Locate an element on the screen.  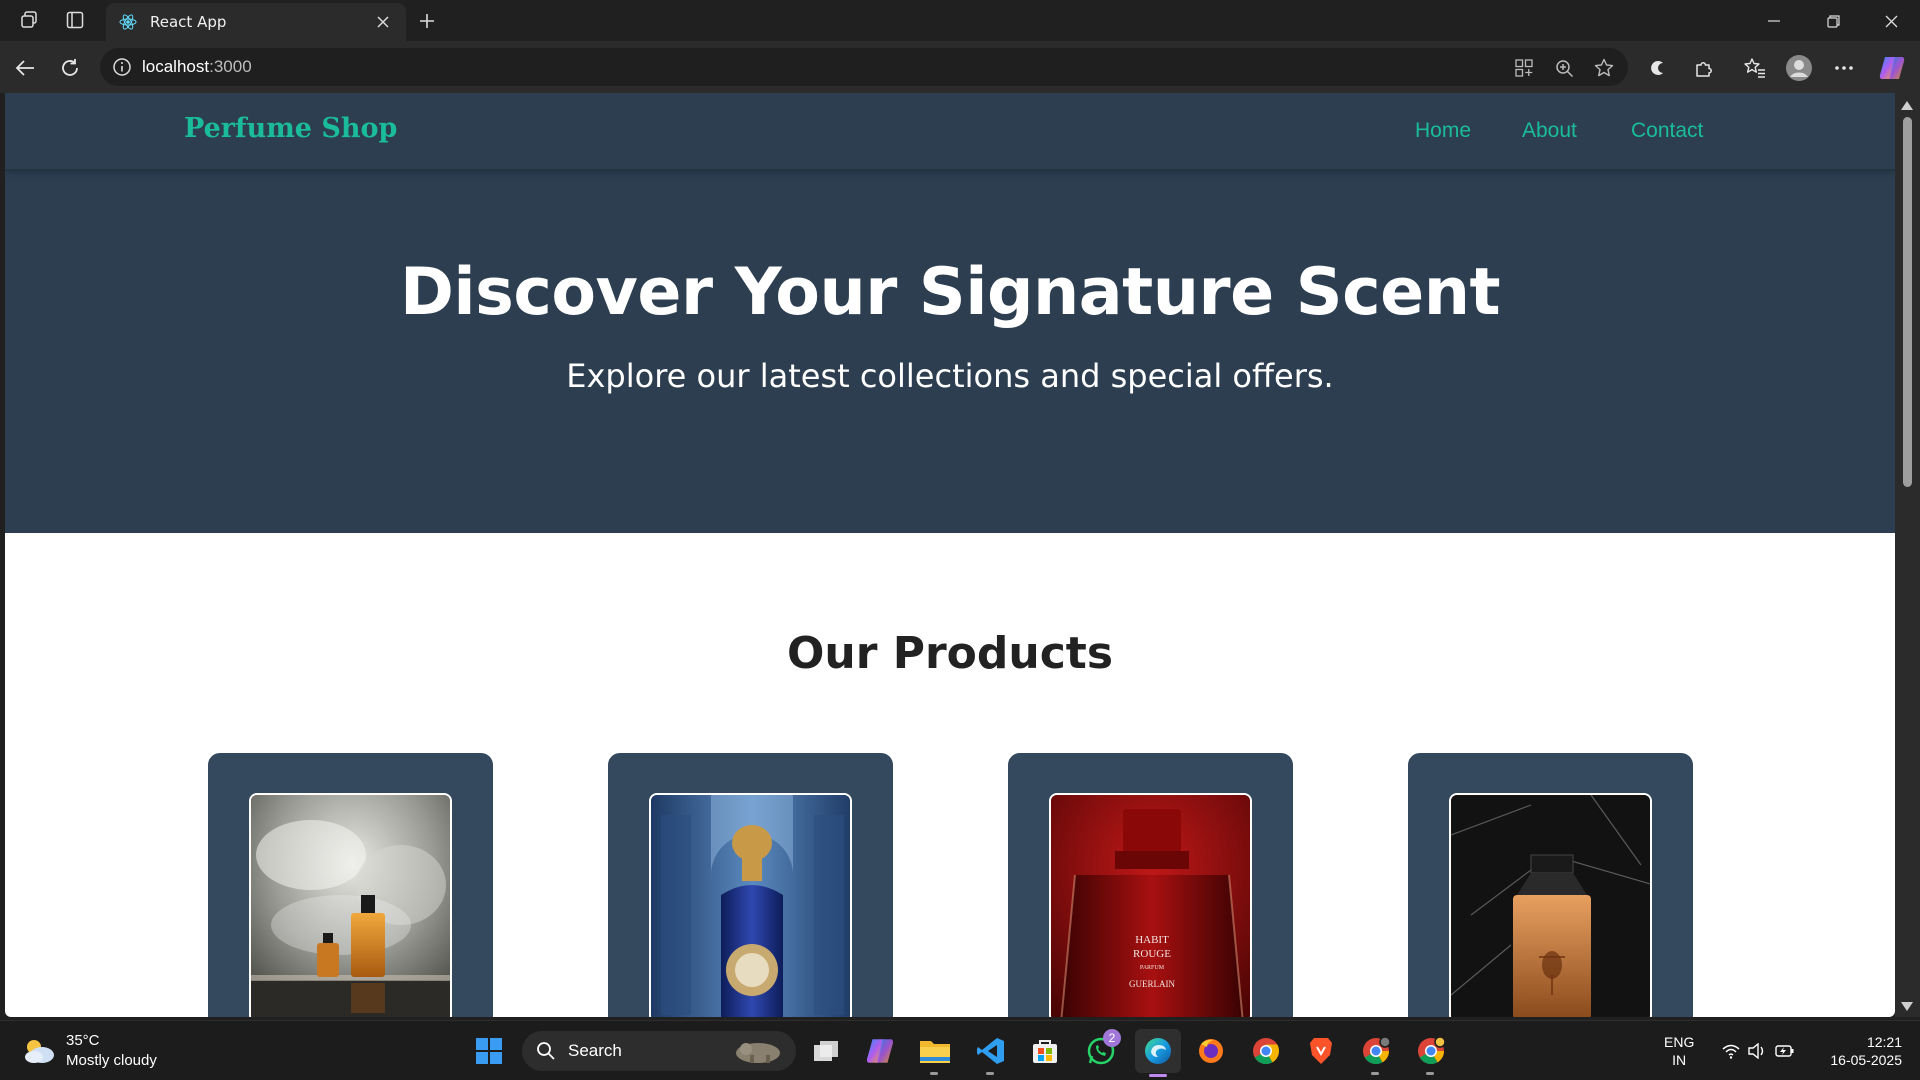
products-heading: Our Products is located at coordinates (950, 653).